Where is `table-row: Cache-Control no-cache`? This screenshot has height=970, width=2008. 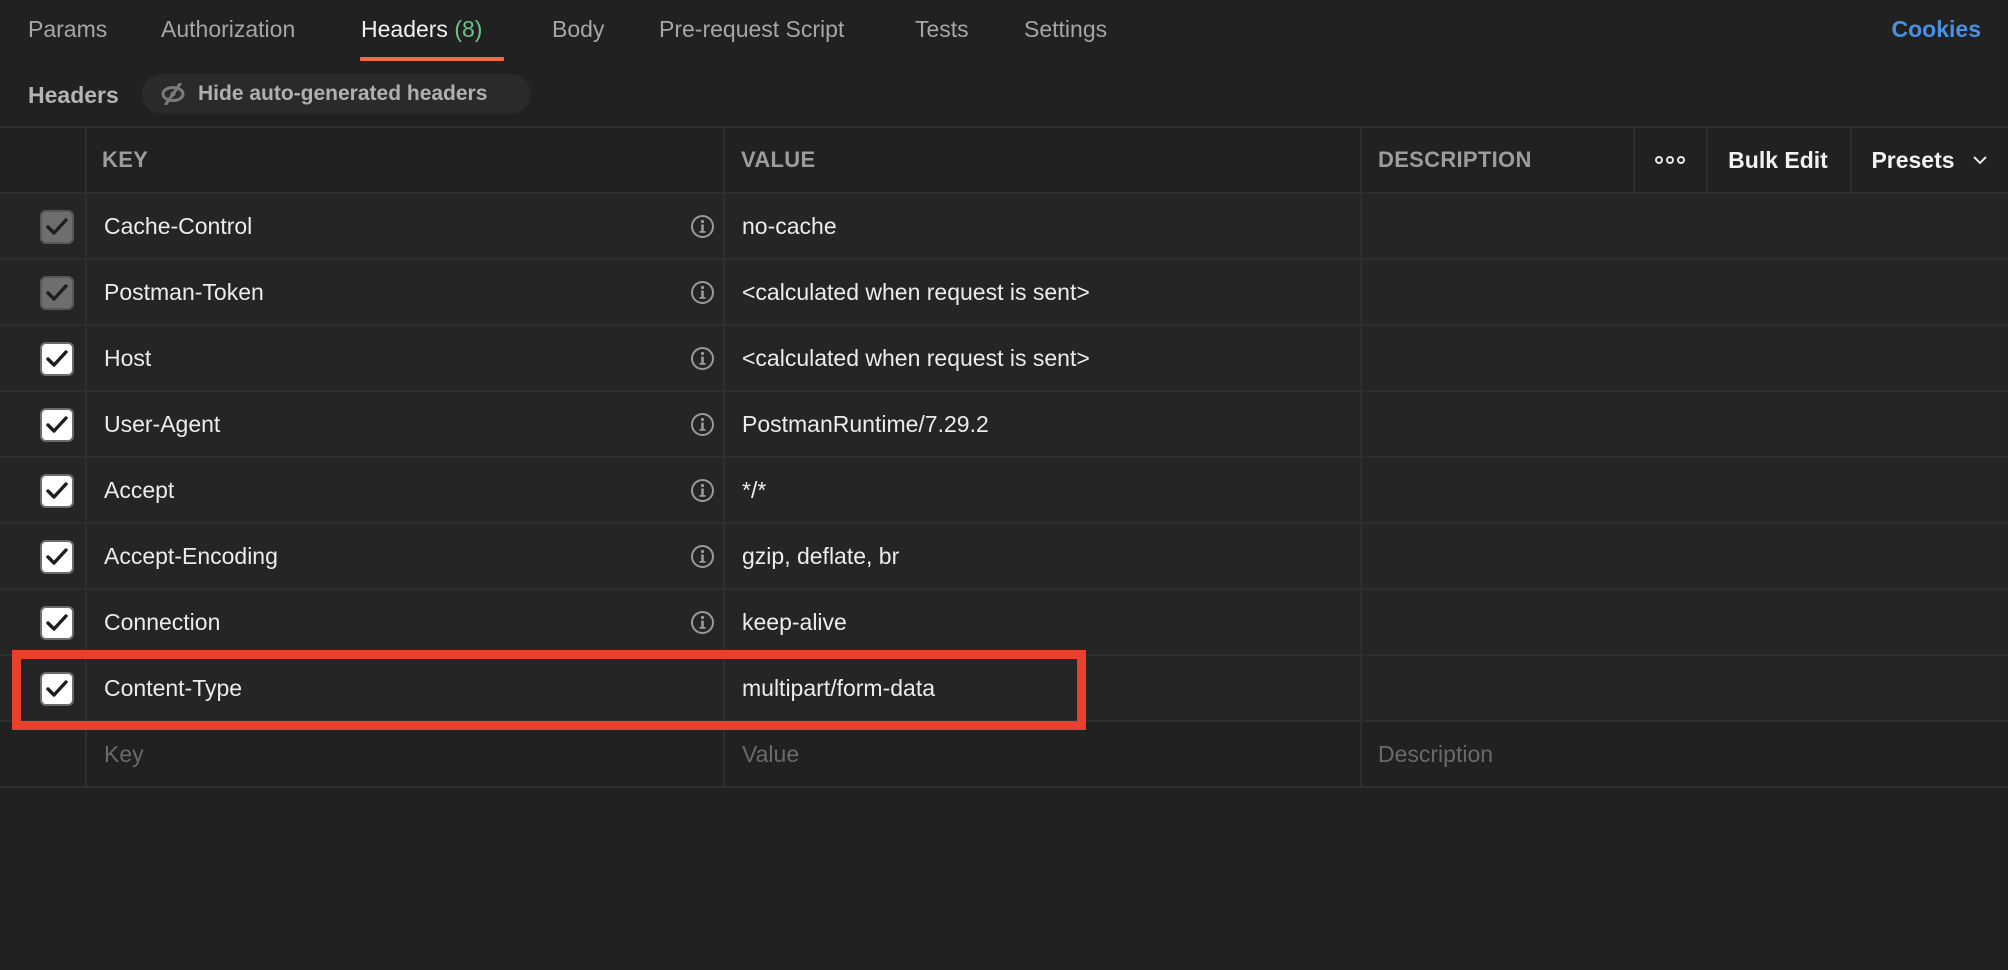
table-row: Cache-Control no-cache is located at coordinates (1004, 226).